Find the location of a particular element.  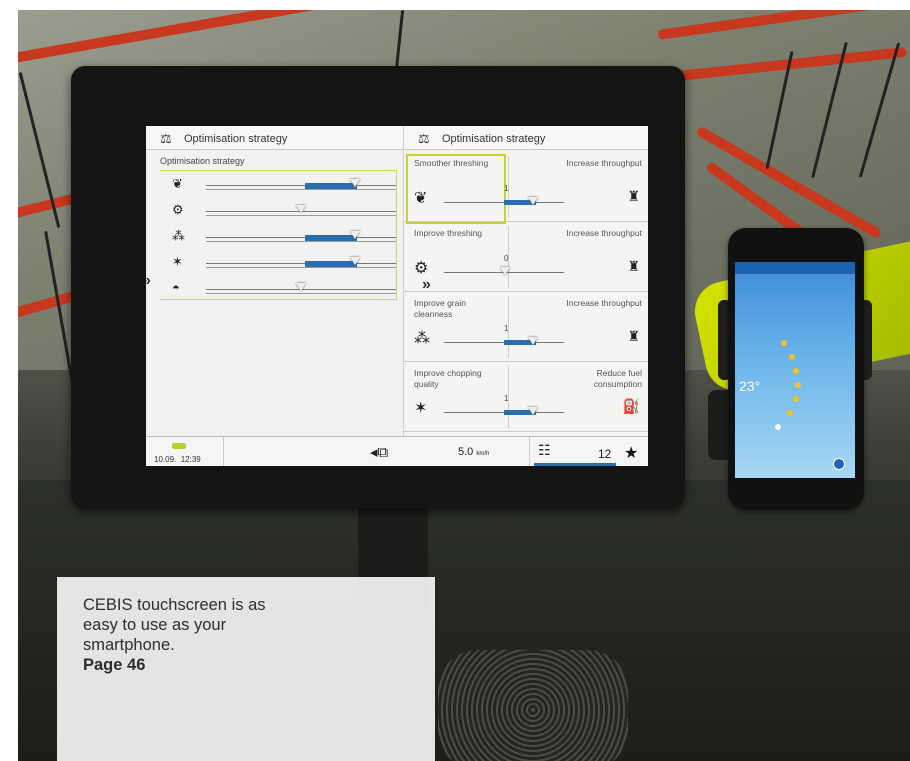

speed-value: 5.0 is located at coordinates (466, 452).